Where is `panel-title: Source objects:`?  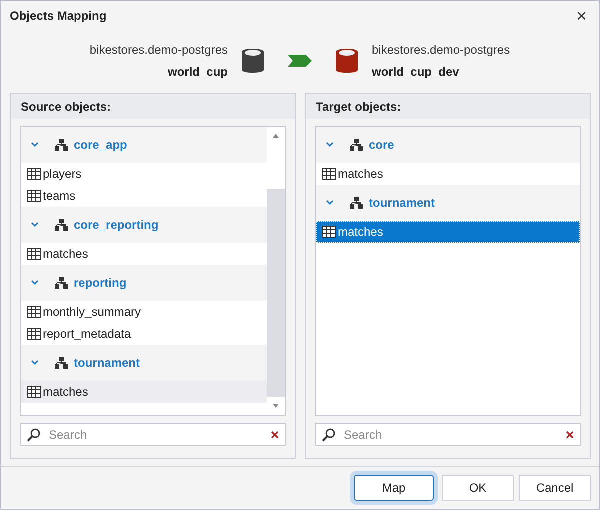 panel-title: Source objects: is located at coordinates (153, 107).